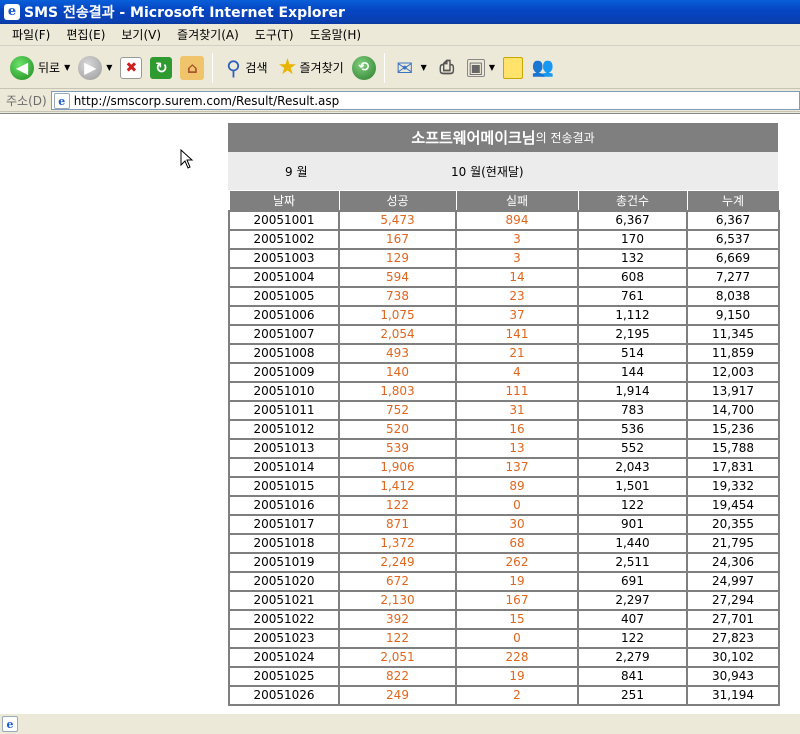 The image size is (800, 734). What do you see at coordinates (632, 695) in the screenshot?
I see `cell-total: 251` at bounding box center [632, 695].